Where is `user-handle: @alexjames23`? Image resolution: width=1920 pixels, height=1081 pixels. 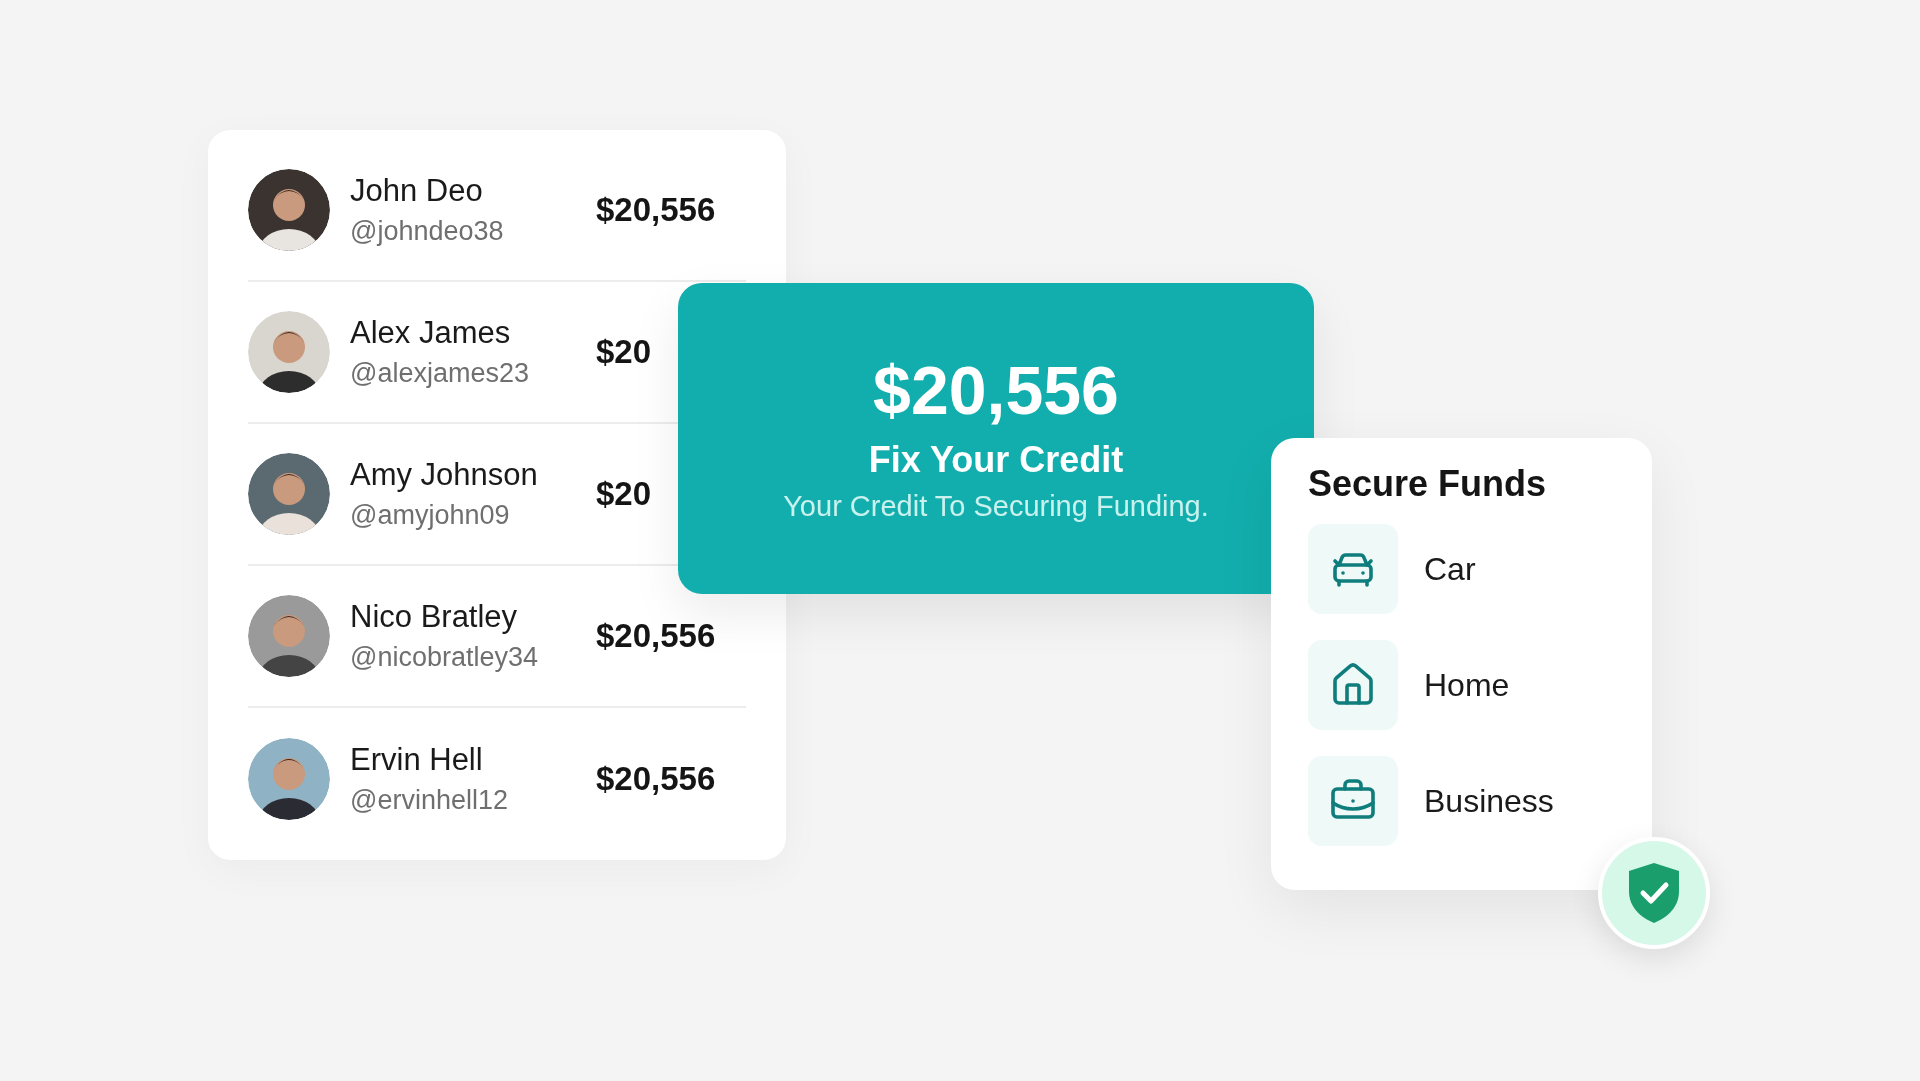
user-handle: @alexjames23 is located at coordinates (440, 373).